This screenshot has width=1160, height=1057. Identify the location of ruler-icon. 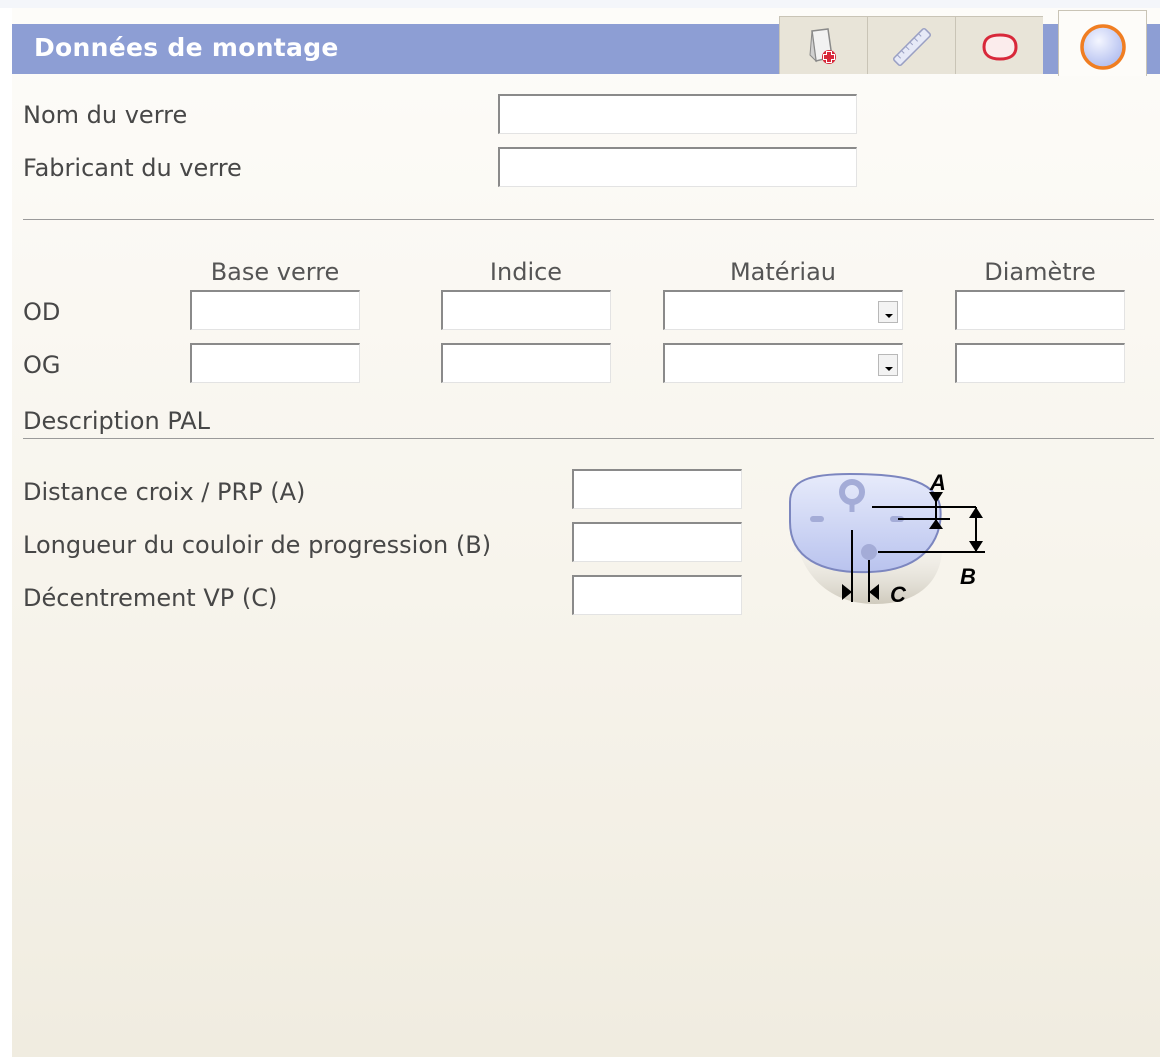
(912, 47).